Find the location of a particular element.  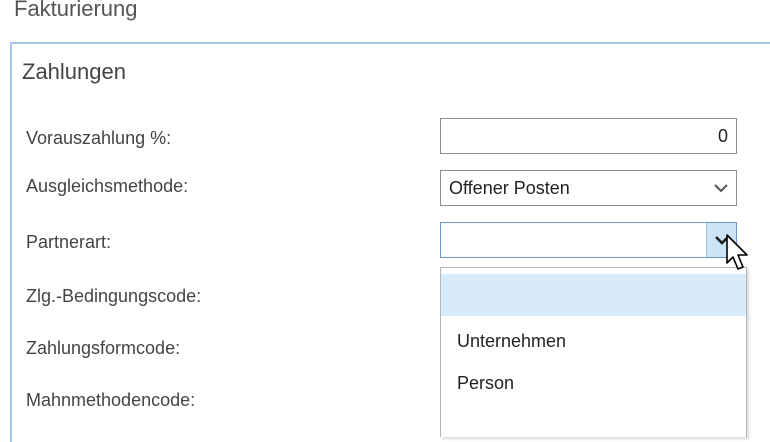

partner-type-select is located at coordinates (588, 240).